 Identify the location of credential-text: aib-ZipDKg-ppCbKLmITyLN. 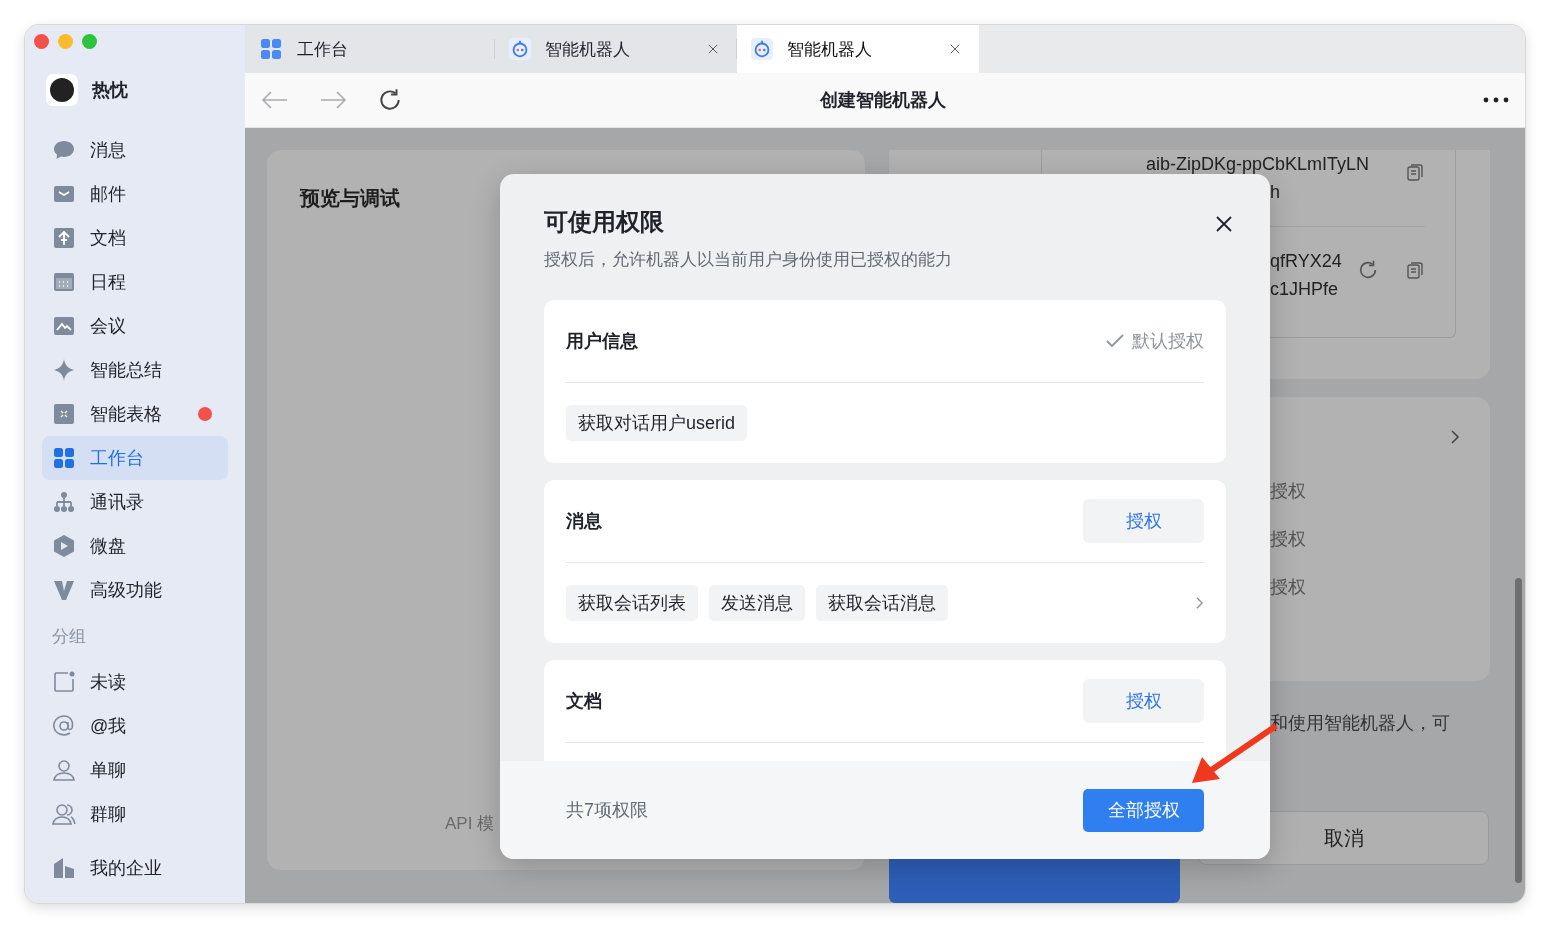
(1258, 164).